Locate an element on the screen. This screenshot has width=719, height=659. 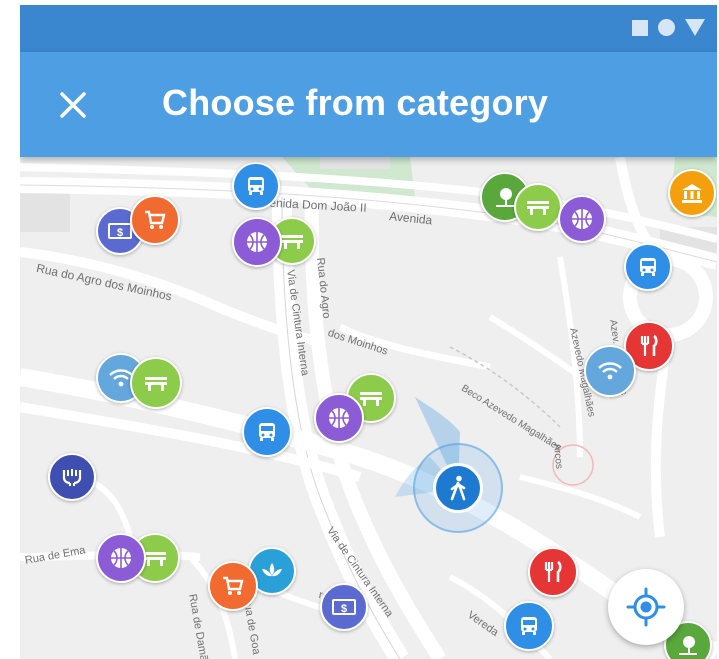
street-label: Arcos is located at coordinates (558, 456).